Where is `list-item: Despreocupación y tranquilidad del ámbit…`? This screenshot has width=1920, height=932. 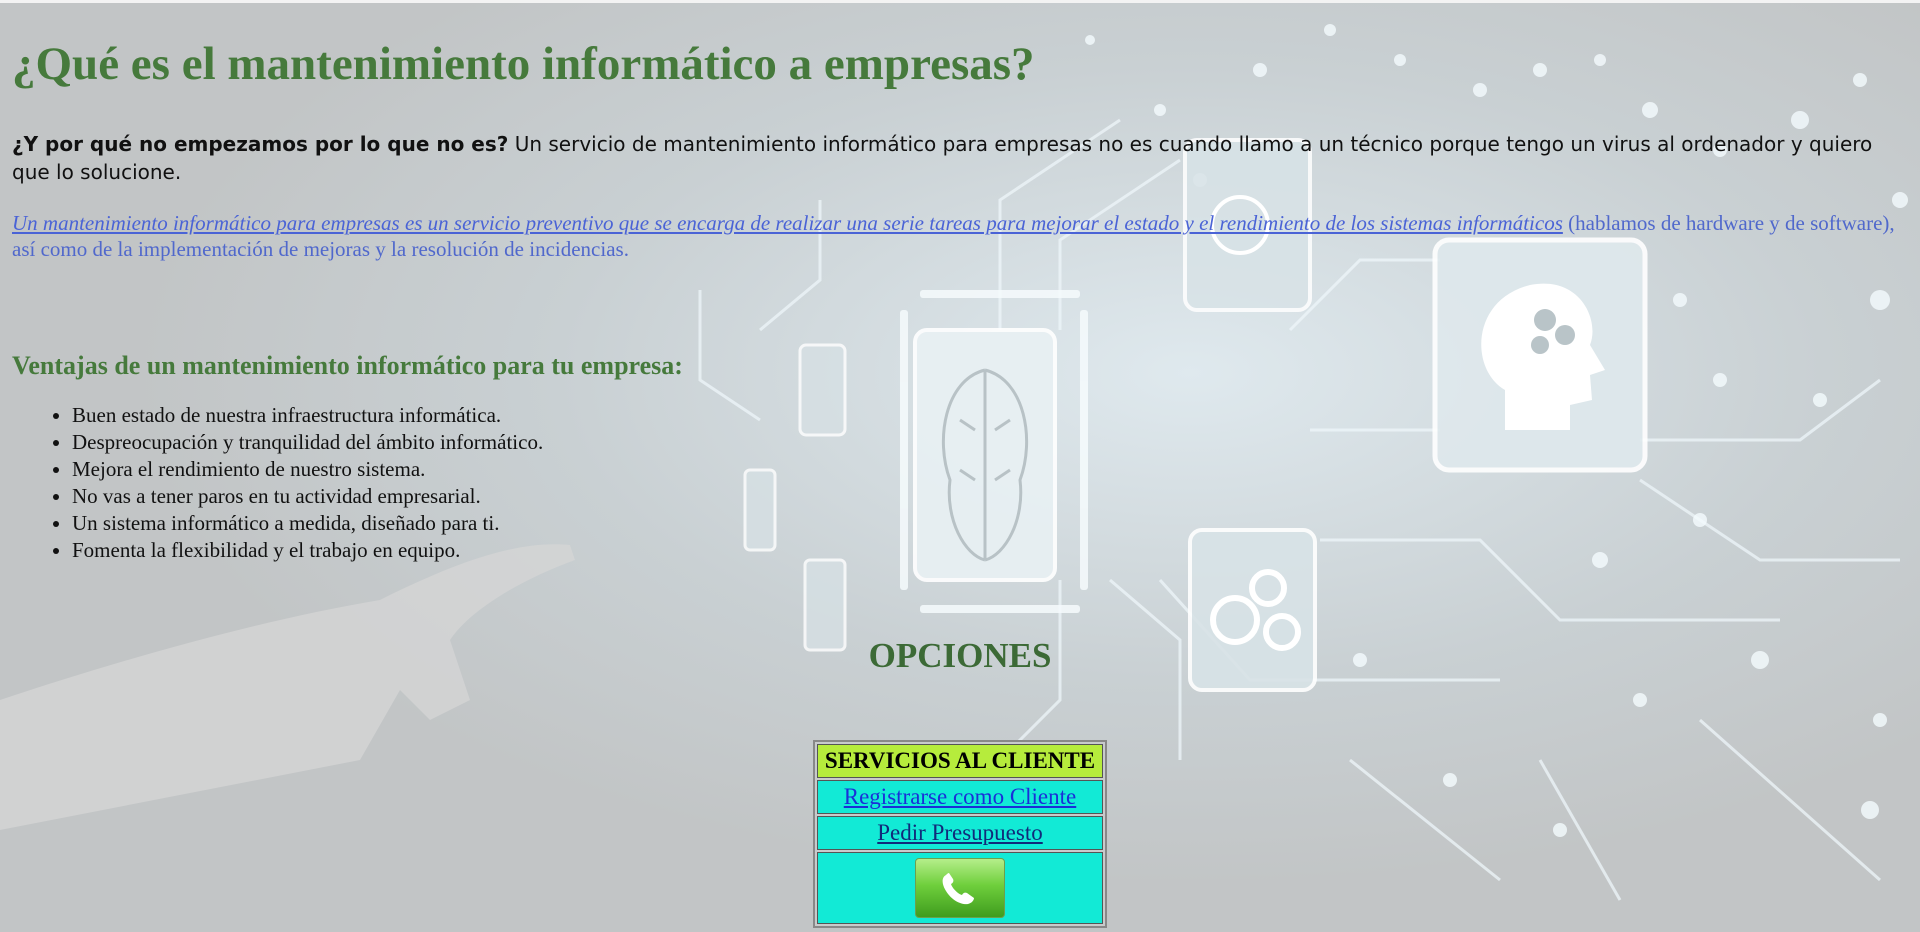 list-item: Despreocupación y tranquilidad del ámbit… is located at coordinates (992, 442).